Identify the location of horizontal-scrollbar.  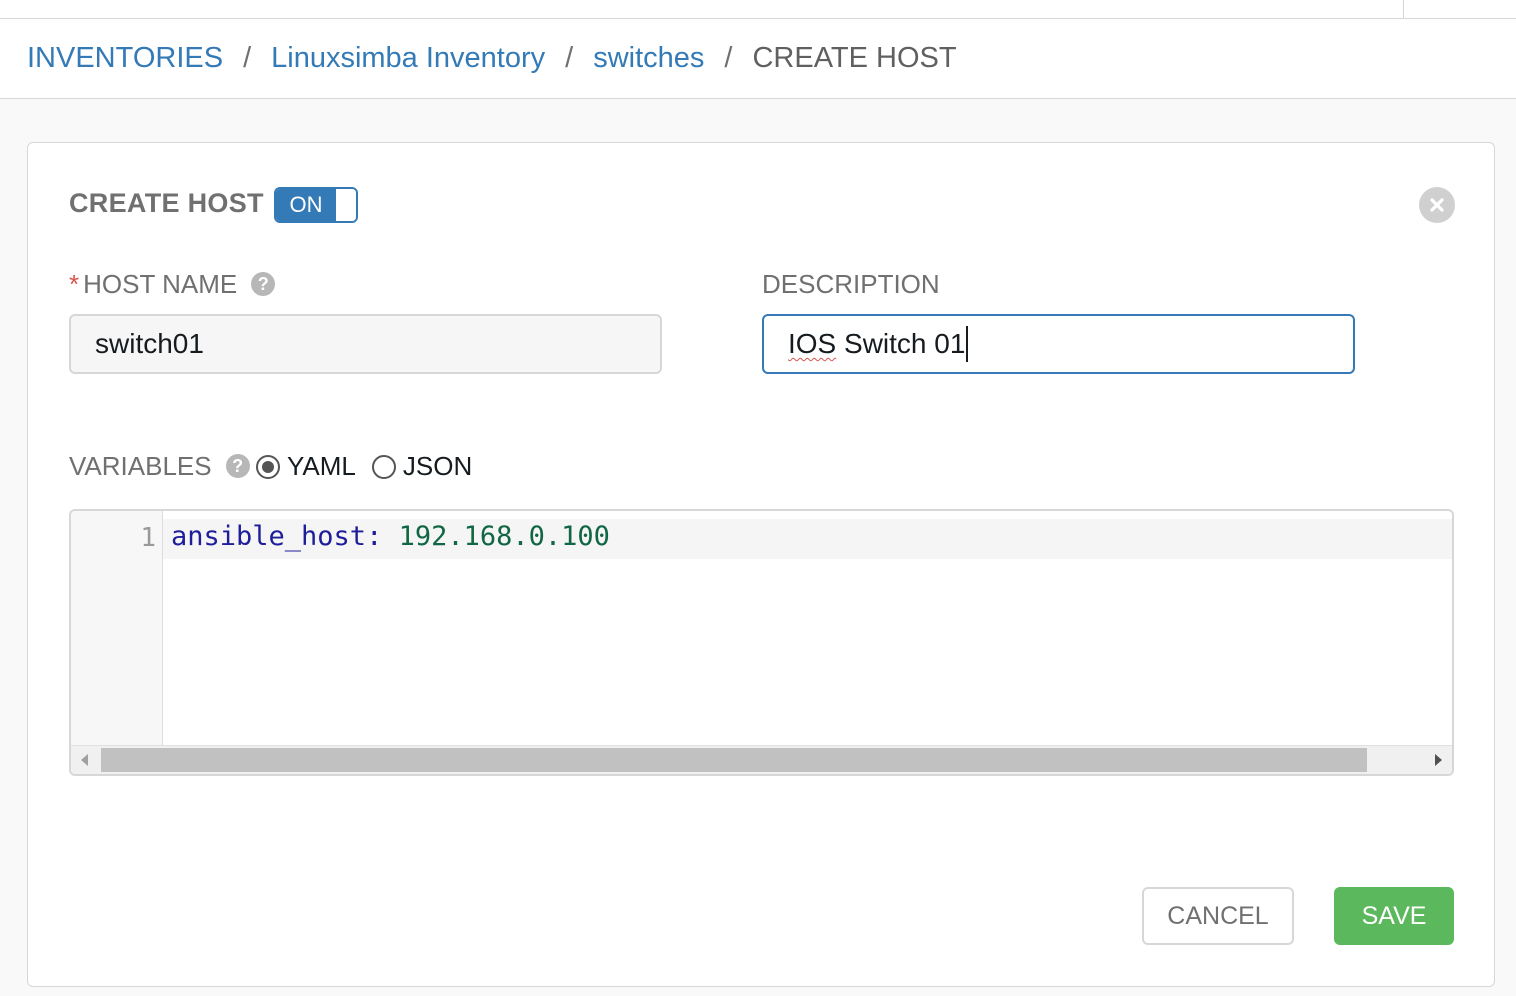
(761, 759).